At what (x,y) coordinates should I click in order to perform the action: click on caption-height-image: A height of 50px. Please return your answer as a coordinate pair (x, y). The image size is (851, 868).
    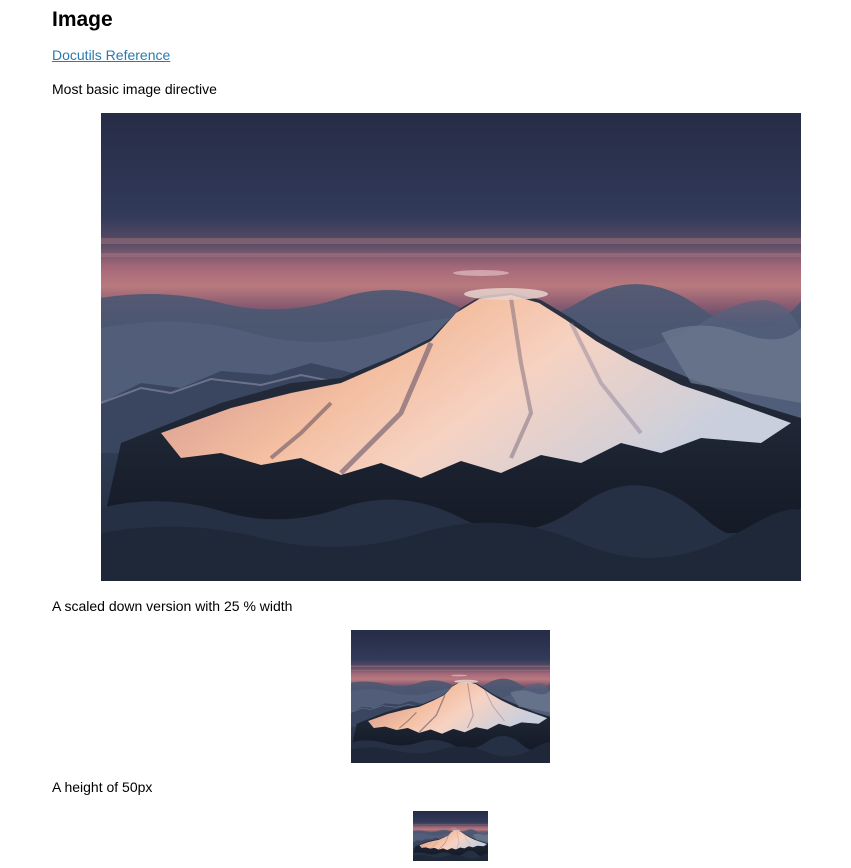
    Looking at the image, I should click on (102, 787).